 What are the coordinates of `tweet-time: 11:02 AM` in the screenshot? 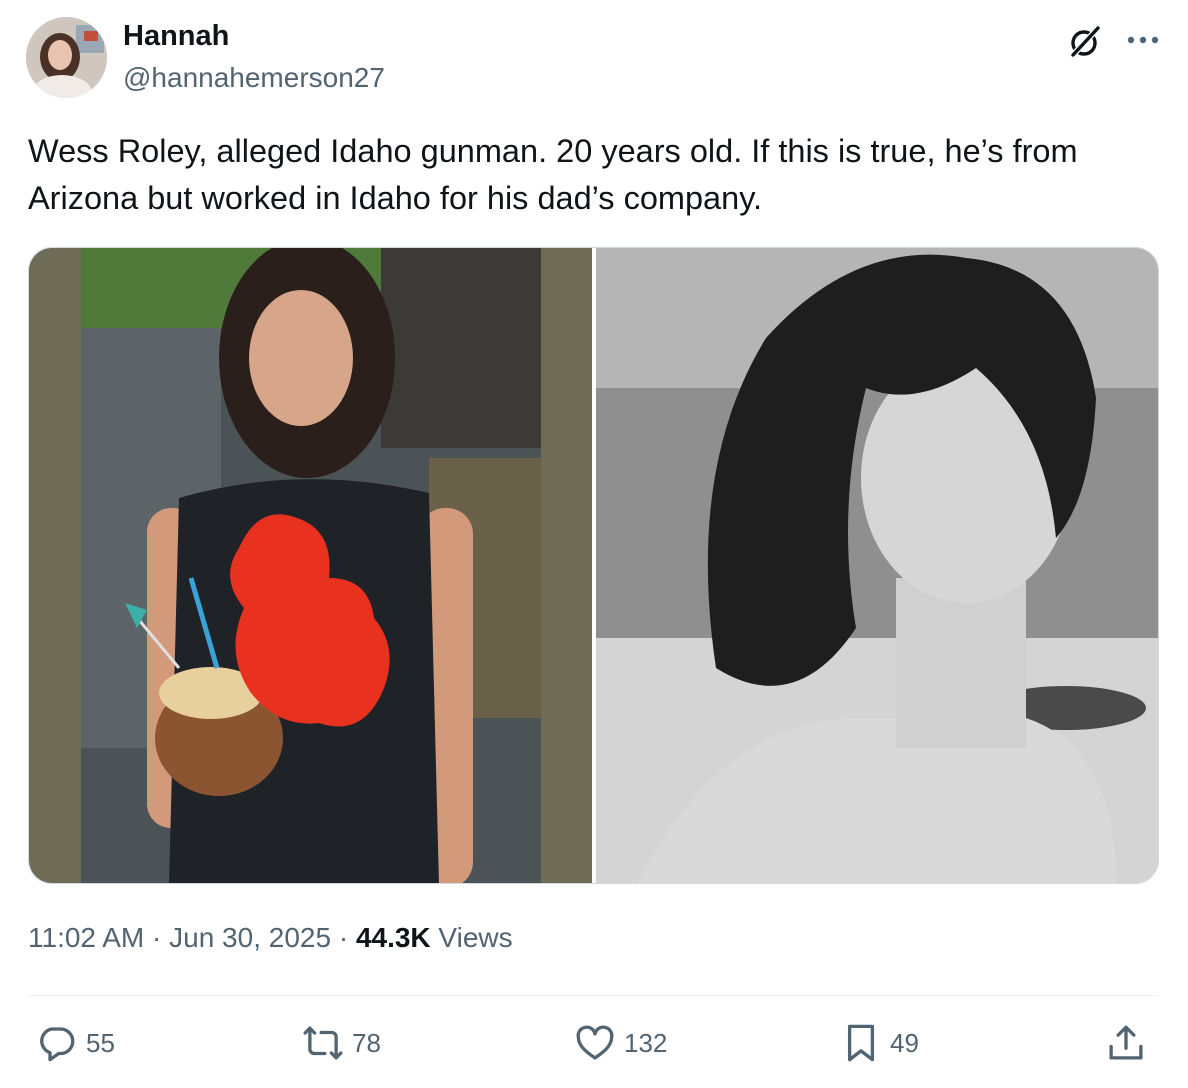 It's located at (86, 937).